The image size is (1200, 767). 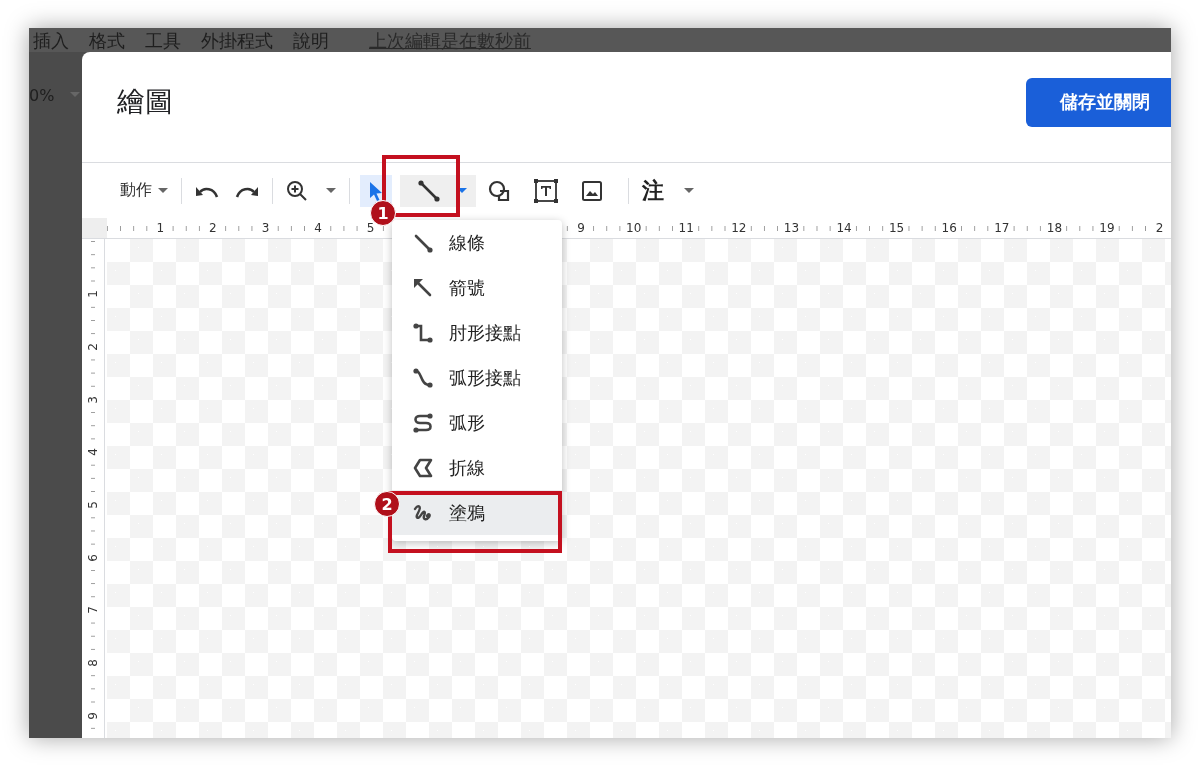 What do you see at coordinates (1054, 228) in the screenshot?
I see `ruler-number: 18` at bounding box center [1054, 228].